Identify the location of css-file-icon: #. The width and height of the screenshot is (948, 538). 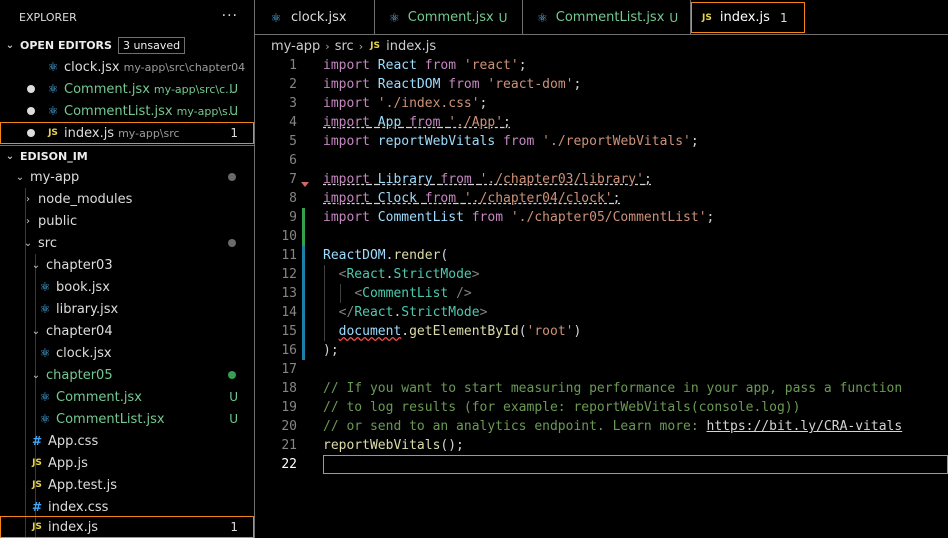
(37, 507).